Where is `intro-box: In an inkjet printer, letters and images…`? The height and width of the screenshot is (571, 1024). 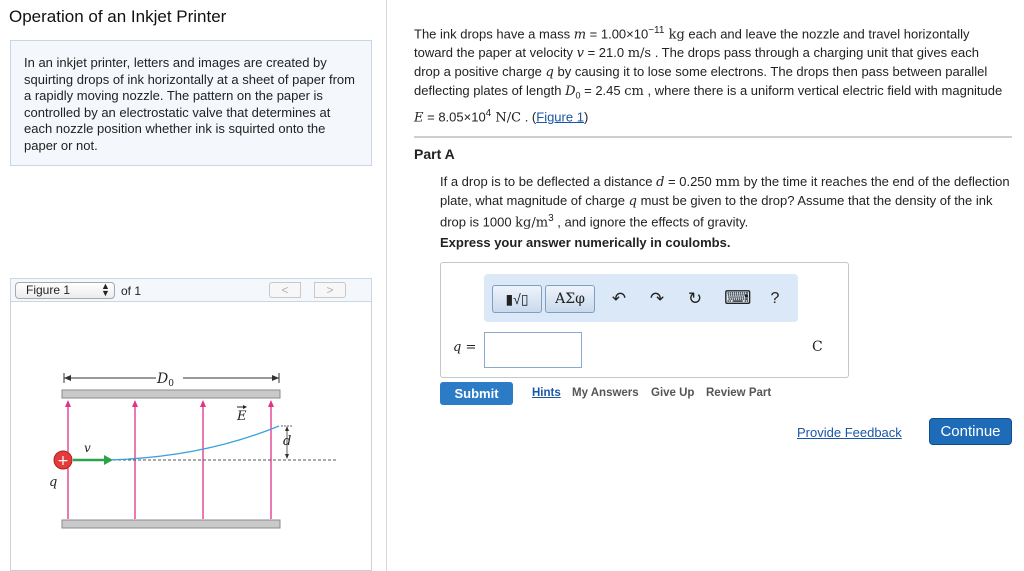
intro-box: In an inkjet printer, letters and images… is located at coordinates (191, 103).